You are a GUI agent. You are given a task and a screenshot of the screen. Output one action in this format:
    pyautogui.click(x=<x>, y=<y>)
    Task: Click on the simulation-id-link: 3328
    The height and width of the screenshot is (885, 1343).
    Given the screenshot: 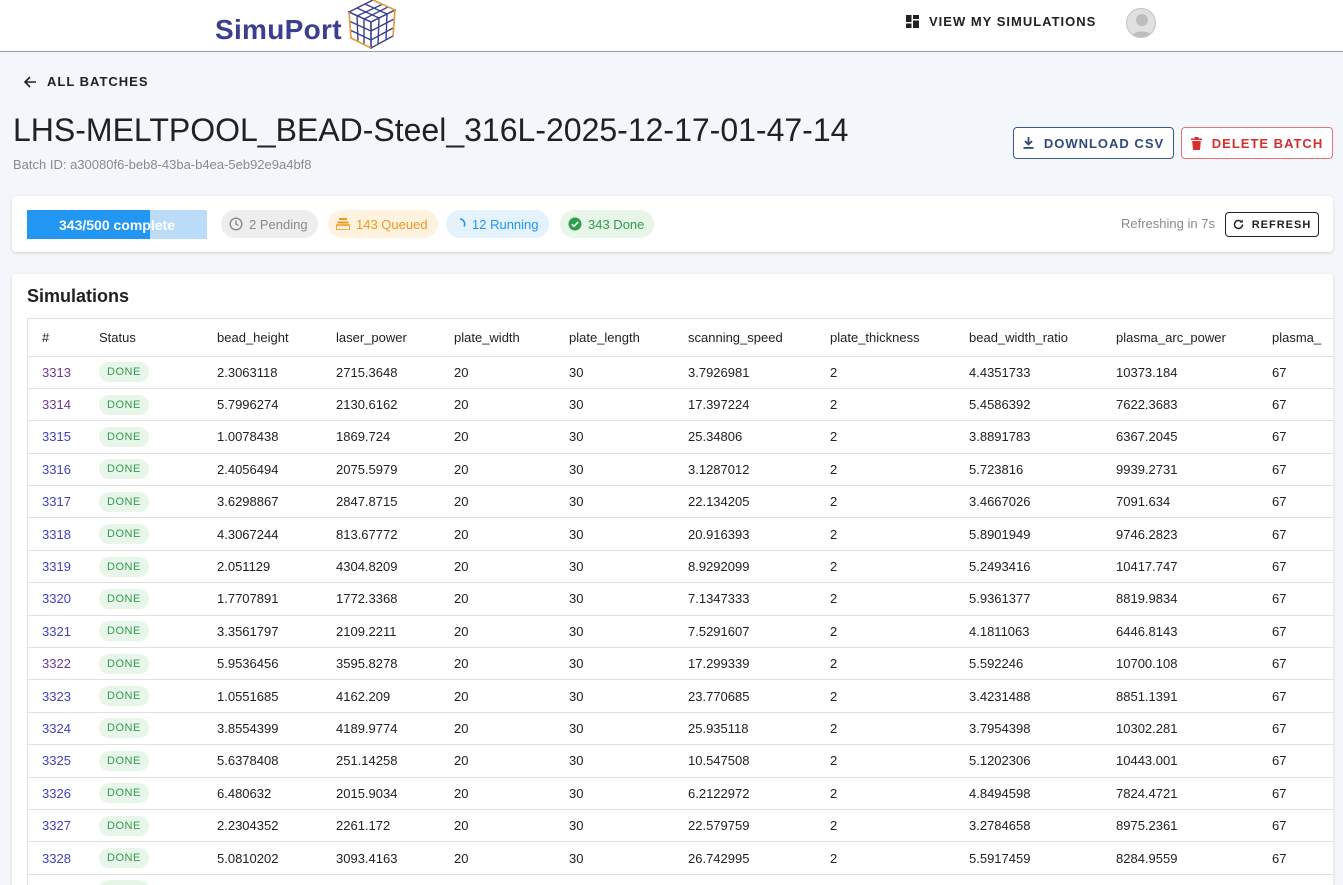 What is the action you would take?
    pyautogui.click(x=56, y=858)
    